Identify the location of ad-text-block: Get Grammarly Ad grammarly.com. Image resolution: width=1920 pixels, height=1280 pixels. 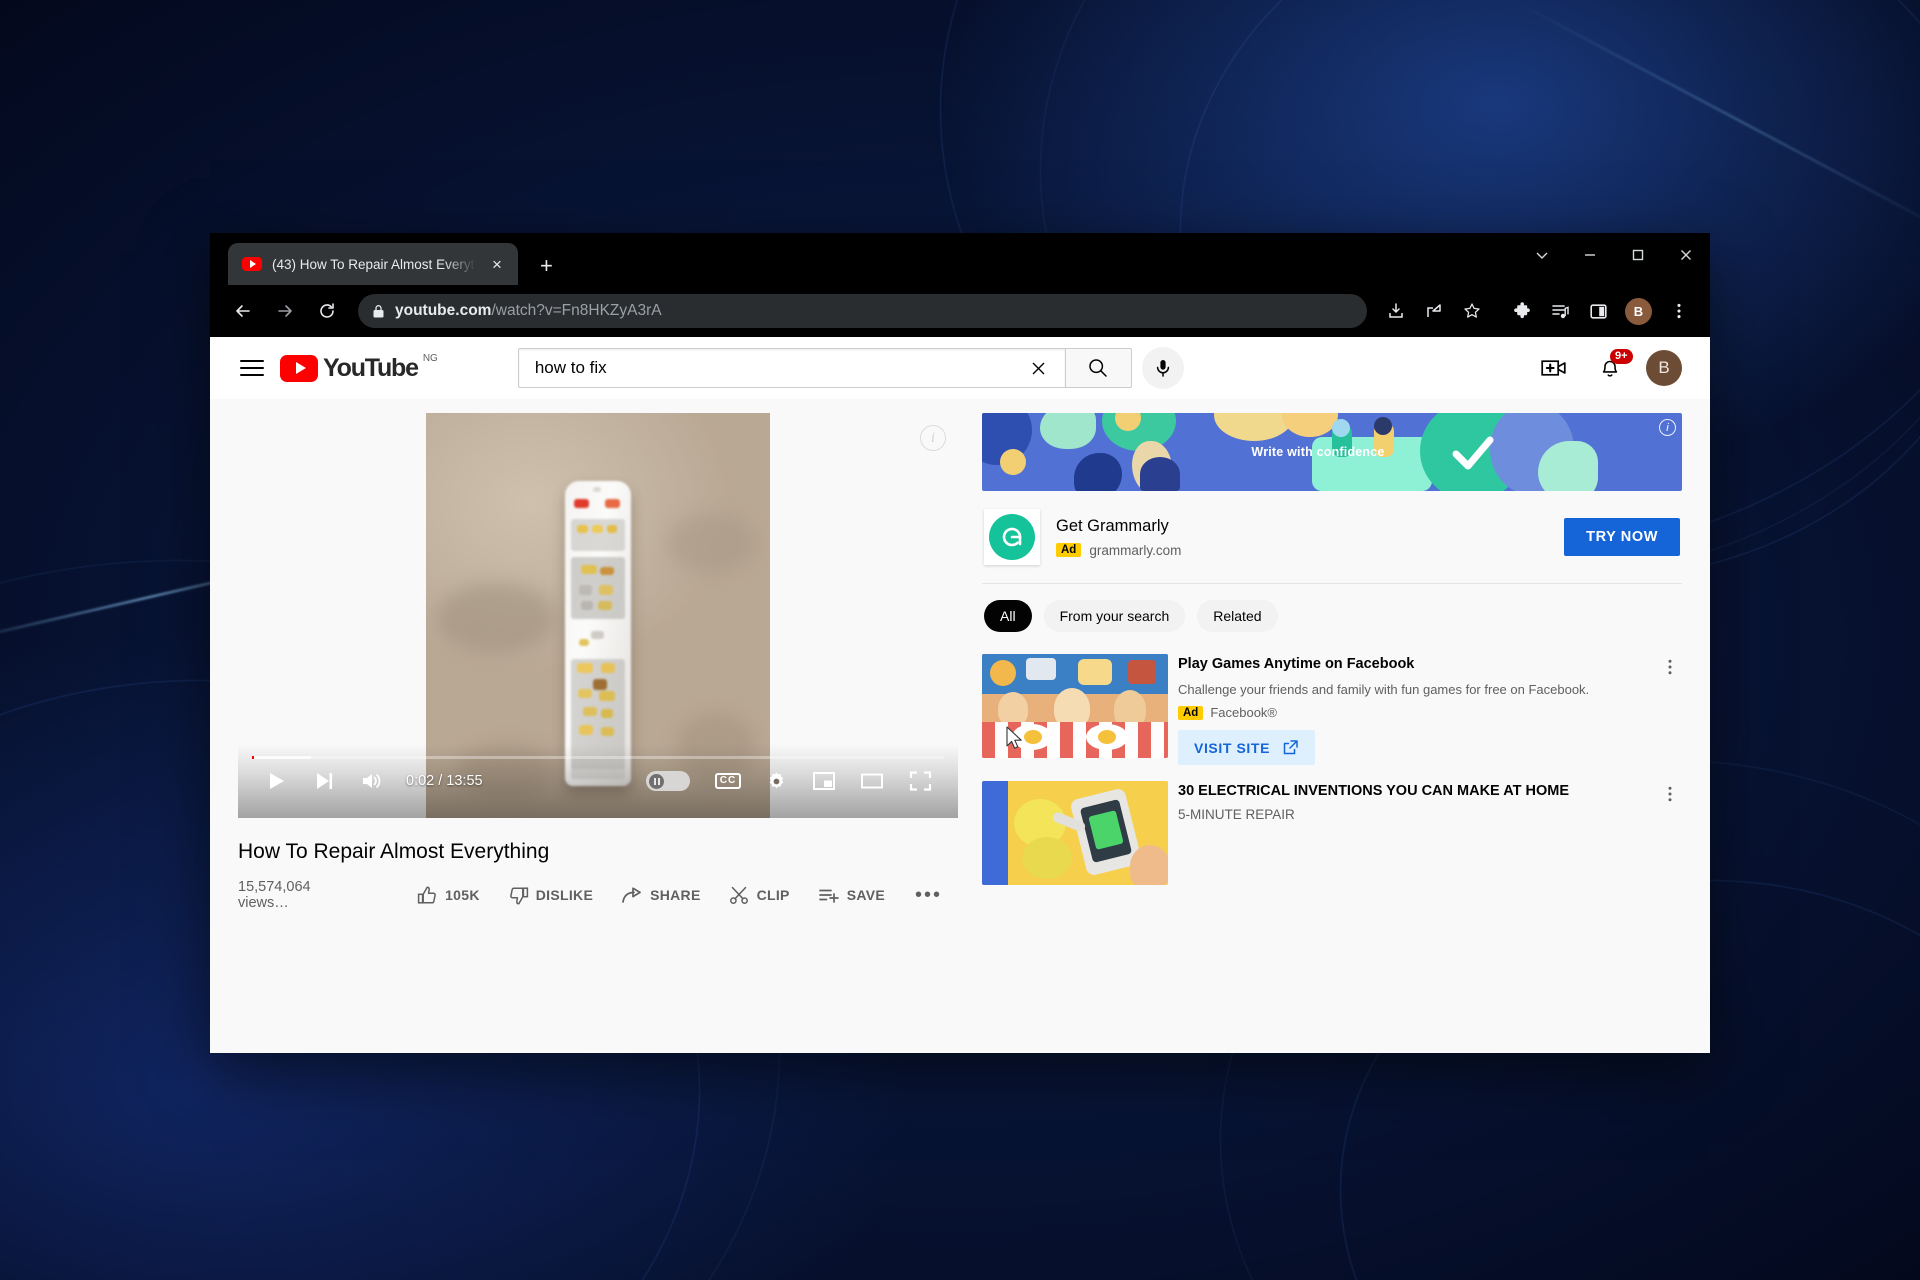
(1302, 537).